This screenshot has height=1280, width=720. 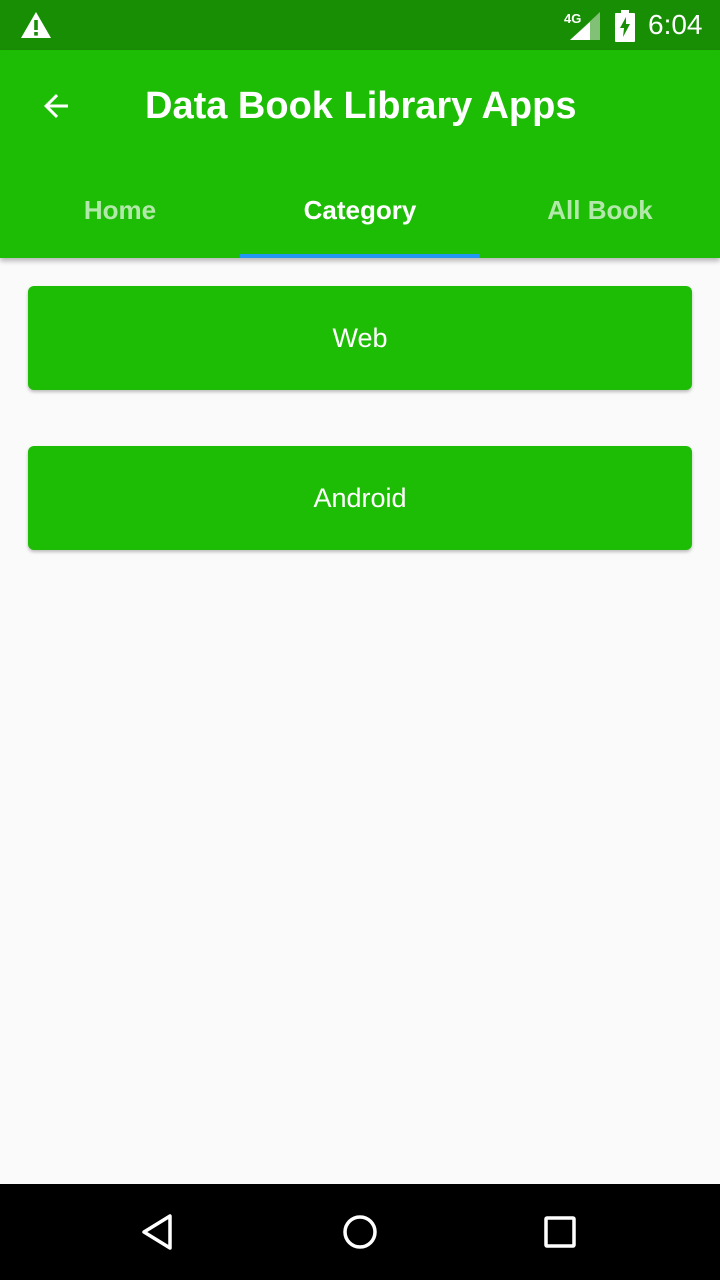 I want to click on tab-bar: Home Category All Book, so click(x=360, y=210).